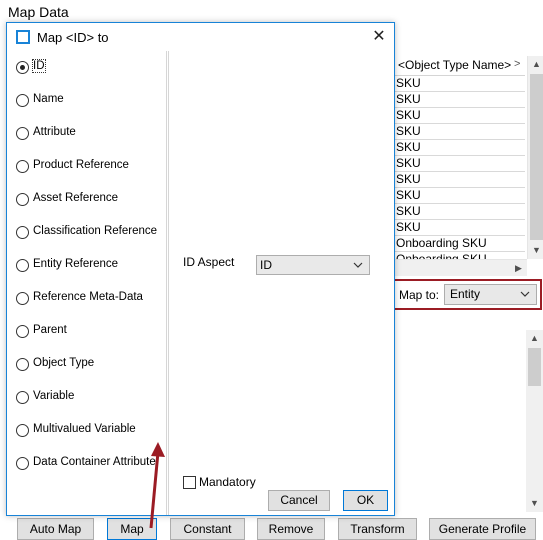 This screenshot has height=540, width=543. What do you see at coordinates (482, 529) in the screenshot?
I see `generate-profile-button: Generate Profile` at bounding box center [482, 529].